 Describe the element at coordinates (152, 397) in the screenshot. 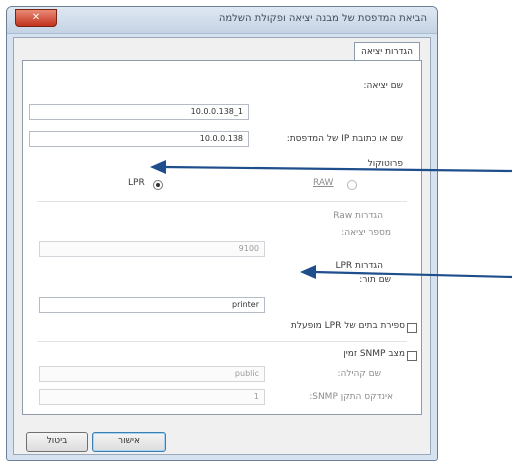

I see `snmp-device-index-field: 1` at that location.